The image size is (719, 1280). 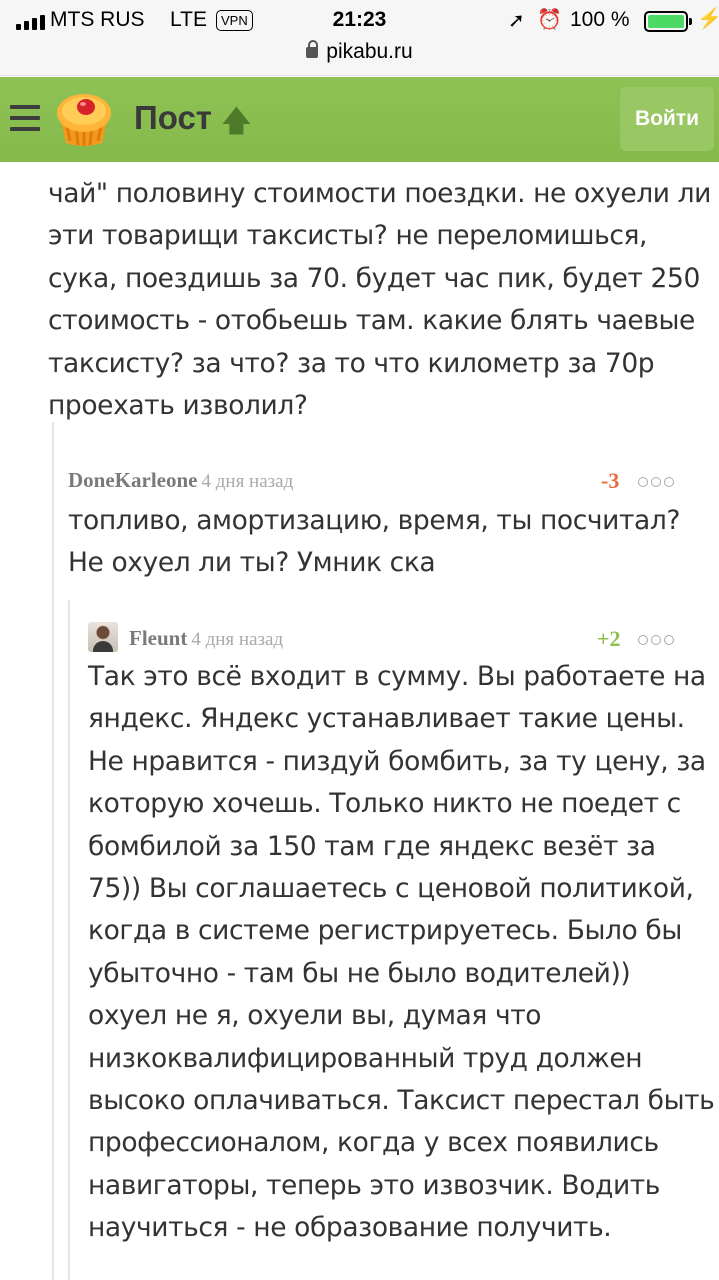 I want to click on comment-author: Fleunt, so click(x=158, y=638).